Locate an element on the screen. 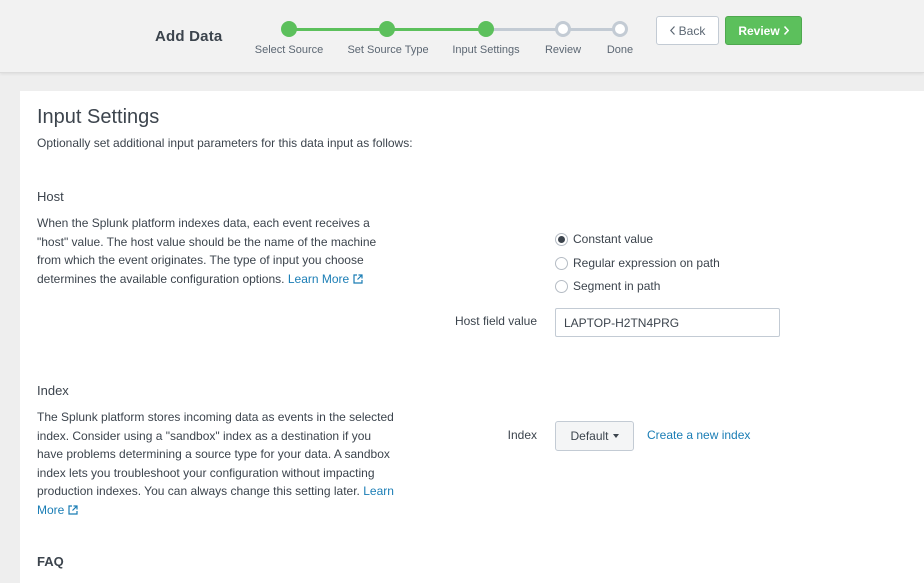  host-field-value-label: Host field value is located at coordinates (495, 321).